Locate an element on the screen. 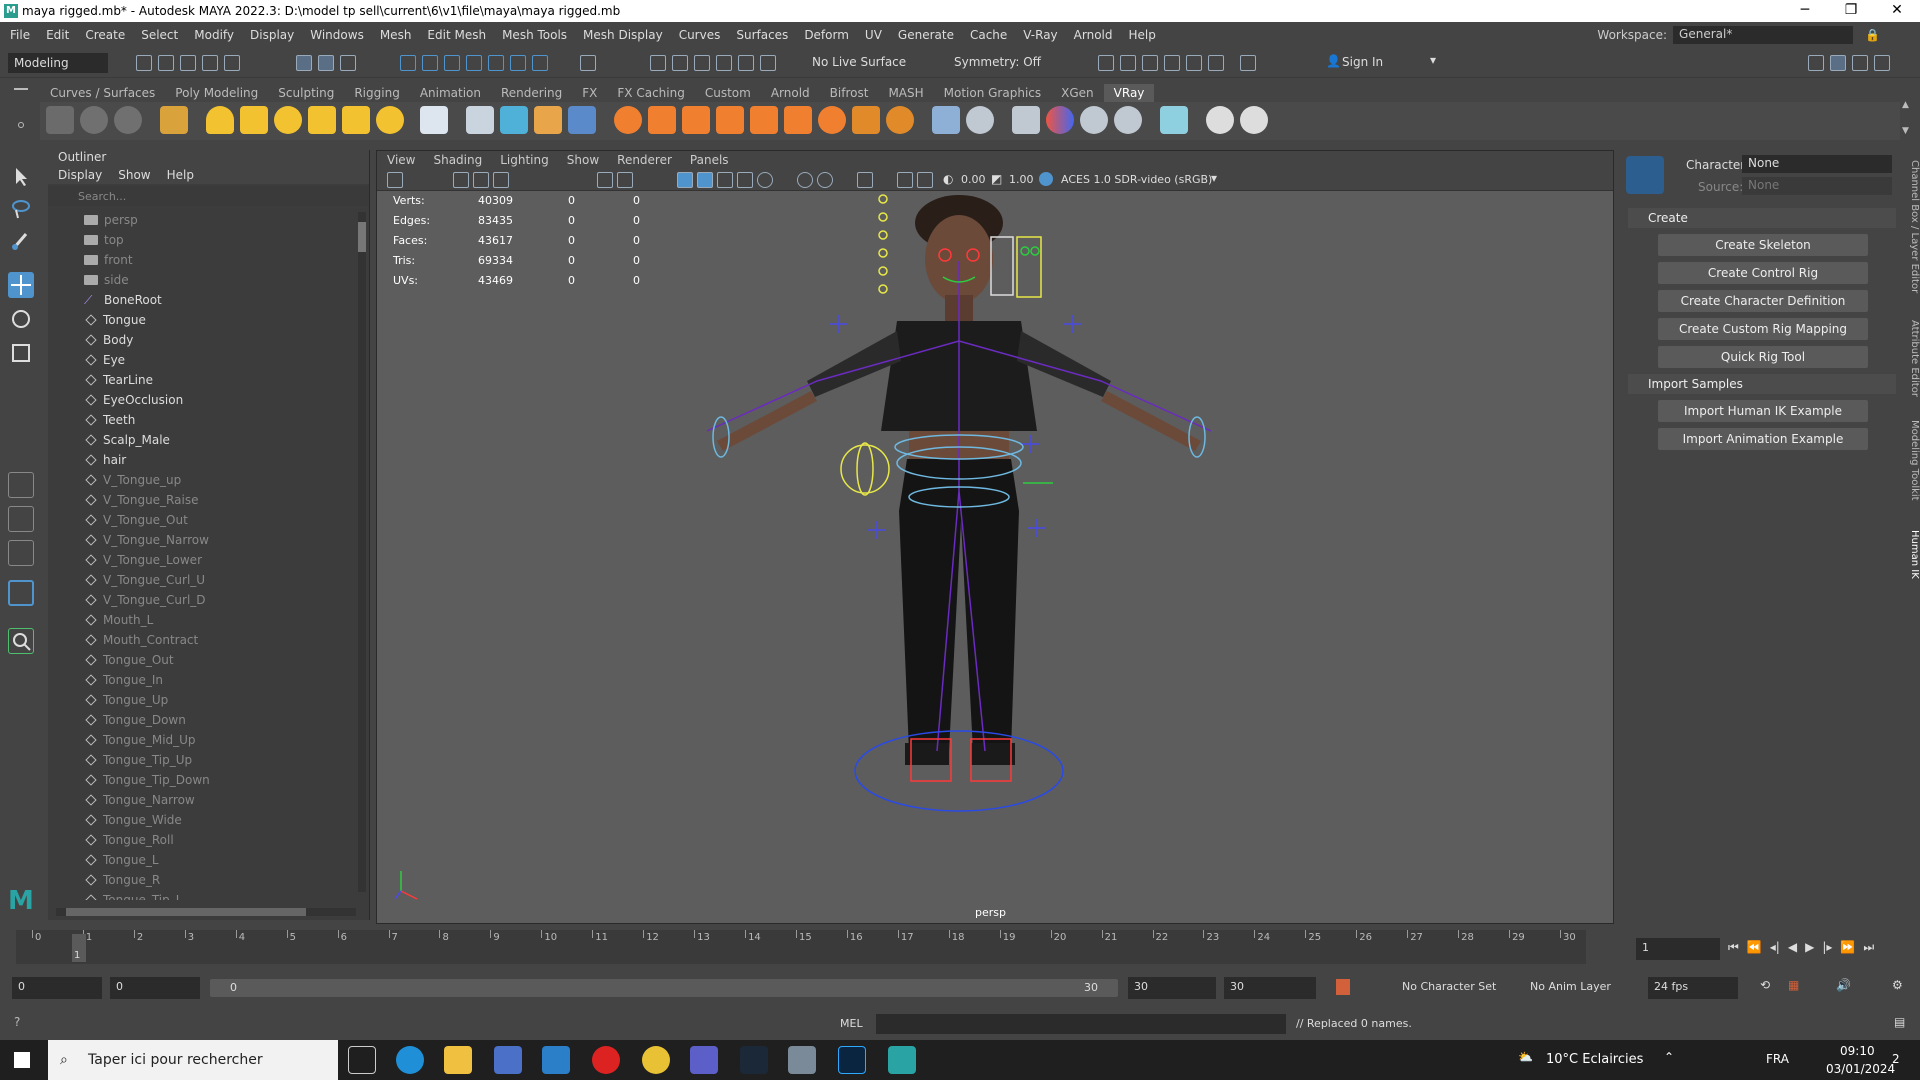 Image resolution: width=1920 pixels, height=1080 pixels. shelf-tab-poly-modeling: Poly Modeling is located at coordinates (216, 93).